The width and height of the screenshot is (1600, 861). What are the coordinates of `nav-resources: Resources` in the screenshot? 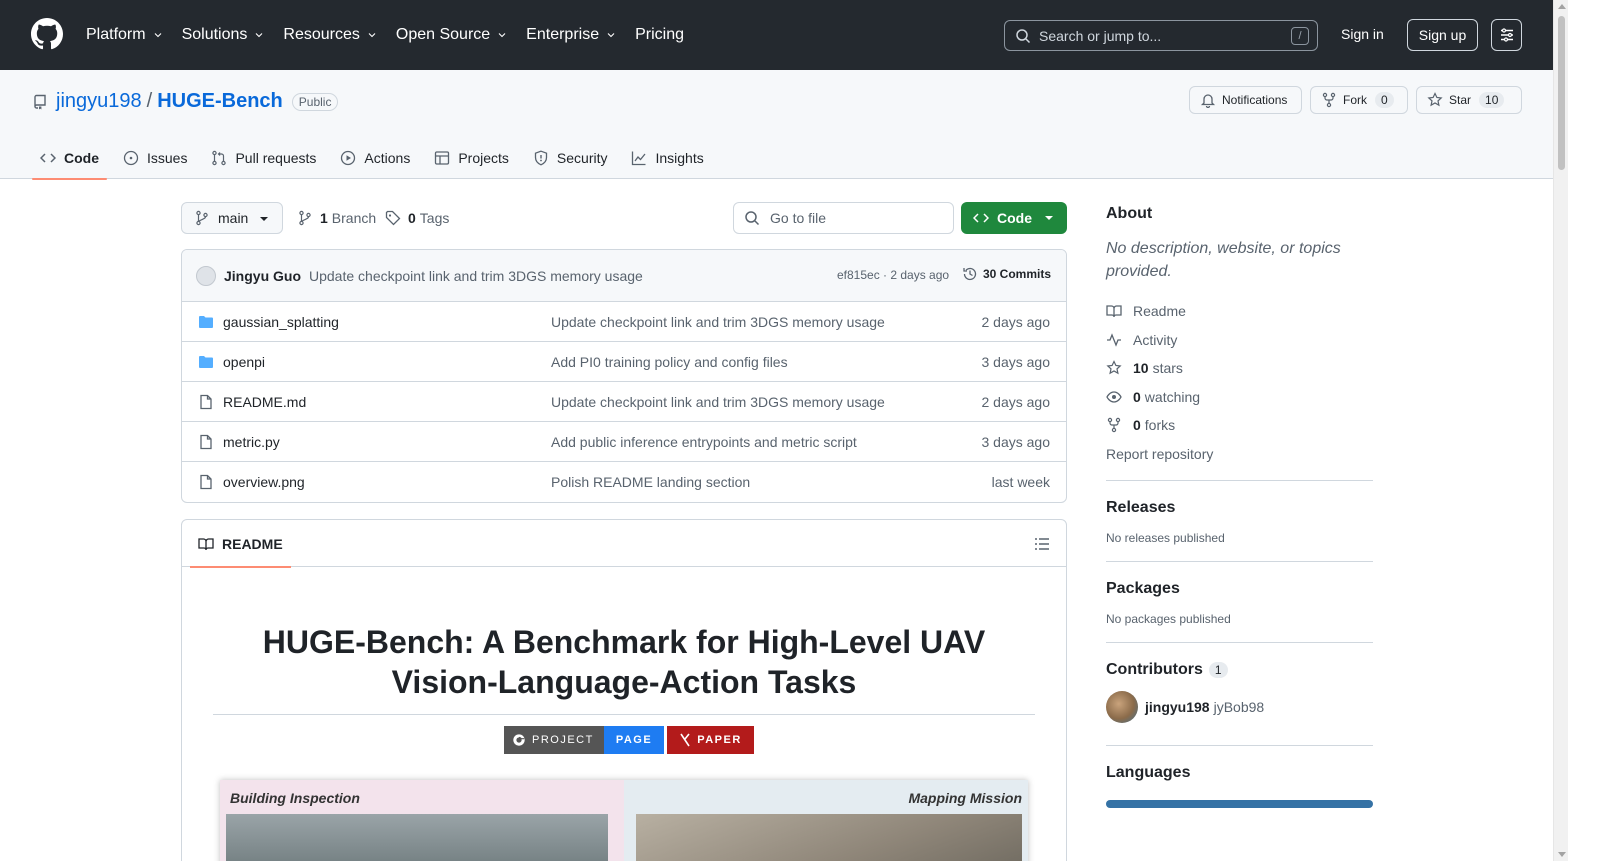 It's located at (330, 35).